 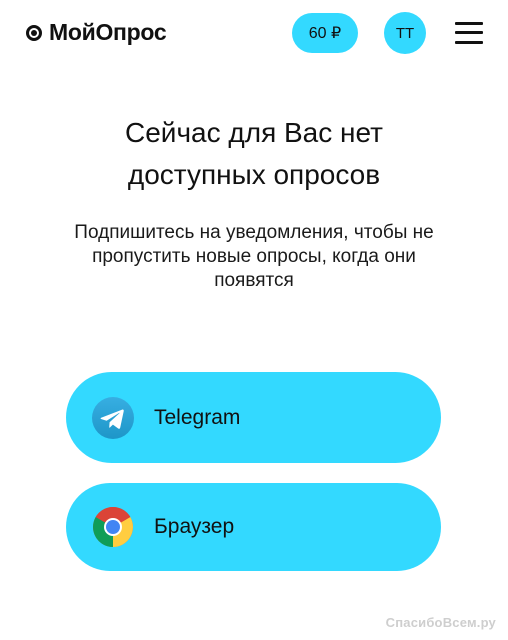 I want to click on subtitle-line: появятся, so click(x=254, y=280).